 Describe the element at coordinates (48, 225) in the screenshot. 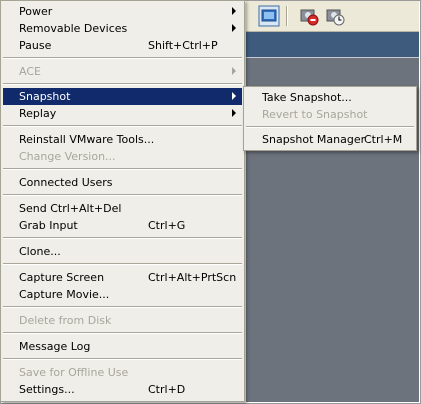

I see `menu-item-label: Grab Input` at that location.